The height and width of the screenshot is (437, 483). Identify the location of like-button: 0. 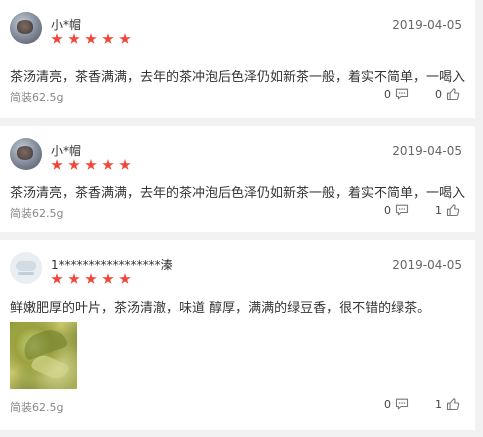
(447, 94).